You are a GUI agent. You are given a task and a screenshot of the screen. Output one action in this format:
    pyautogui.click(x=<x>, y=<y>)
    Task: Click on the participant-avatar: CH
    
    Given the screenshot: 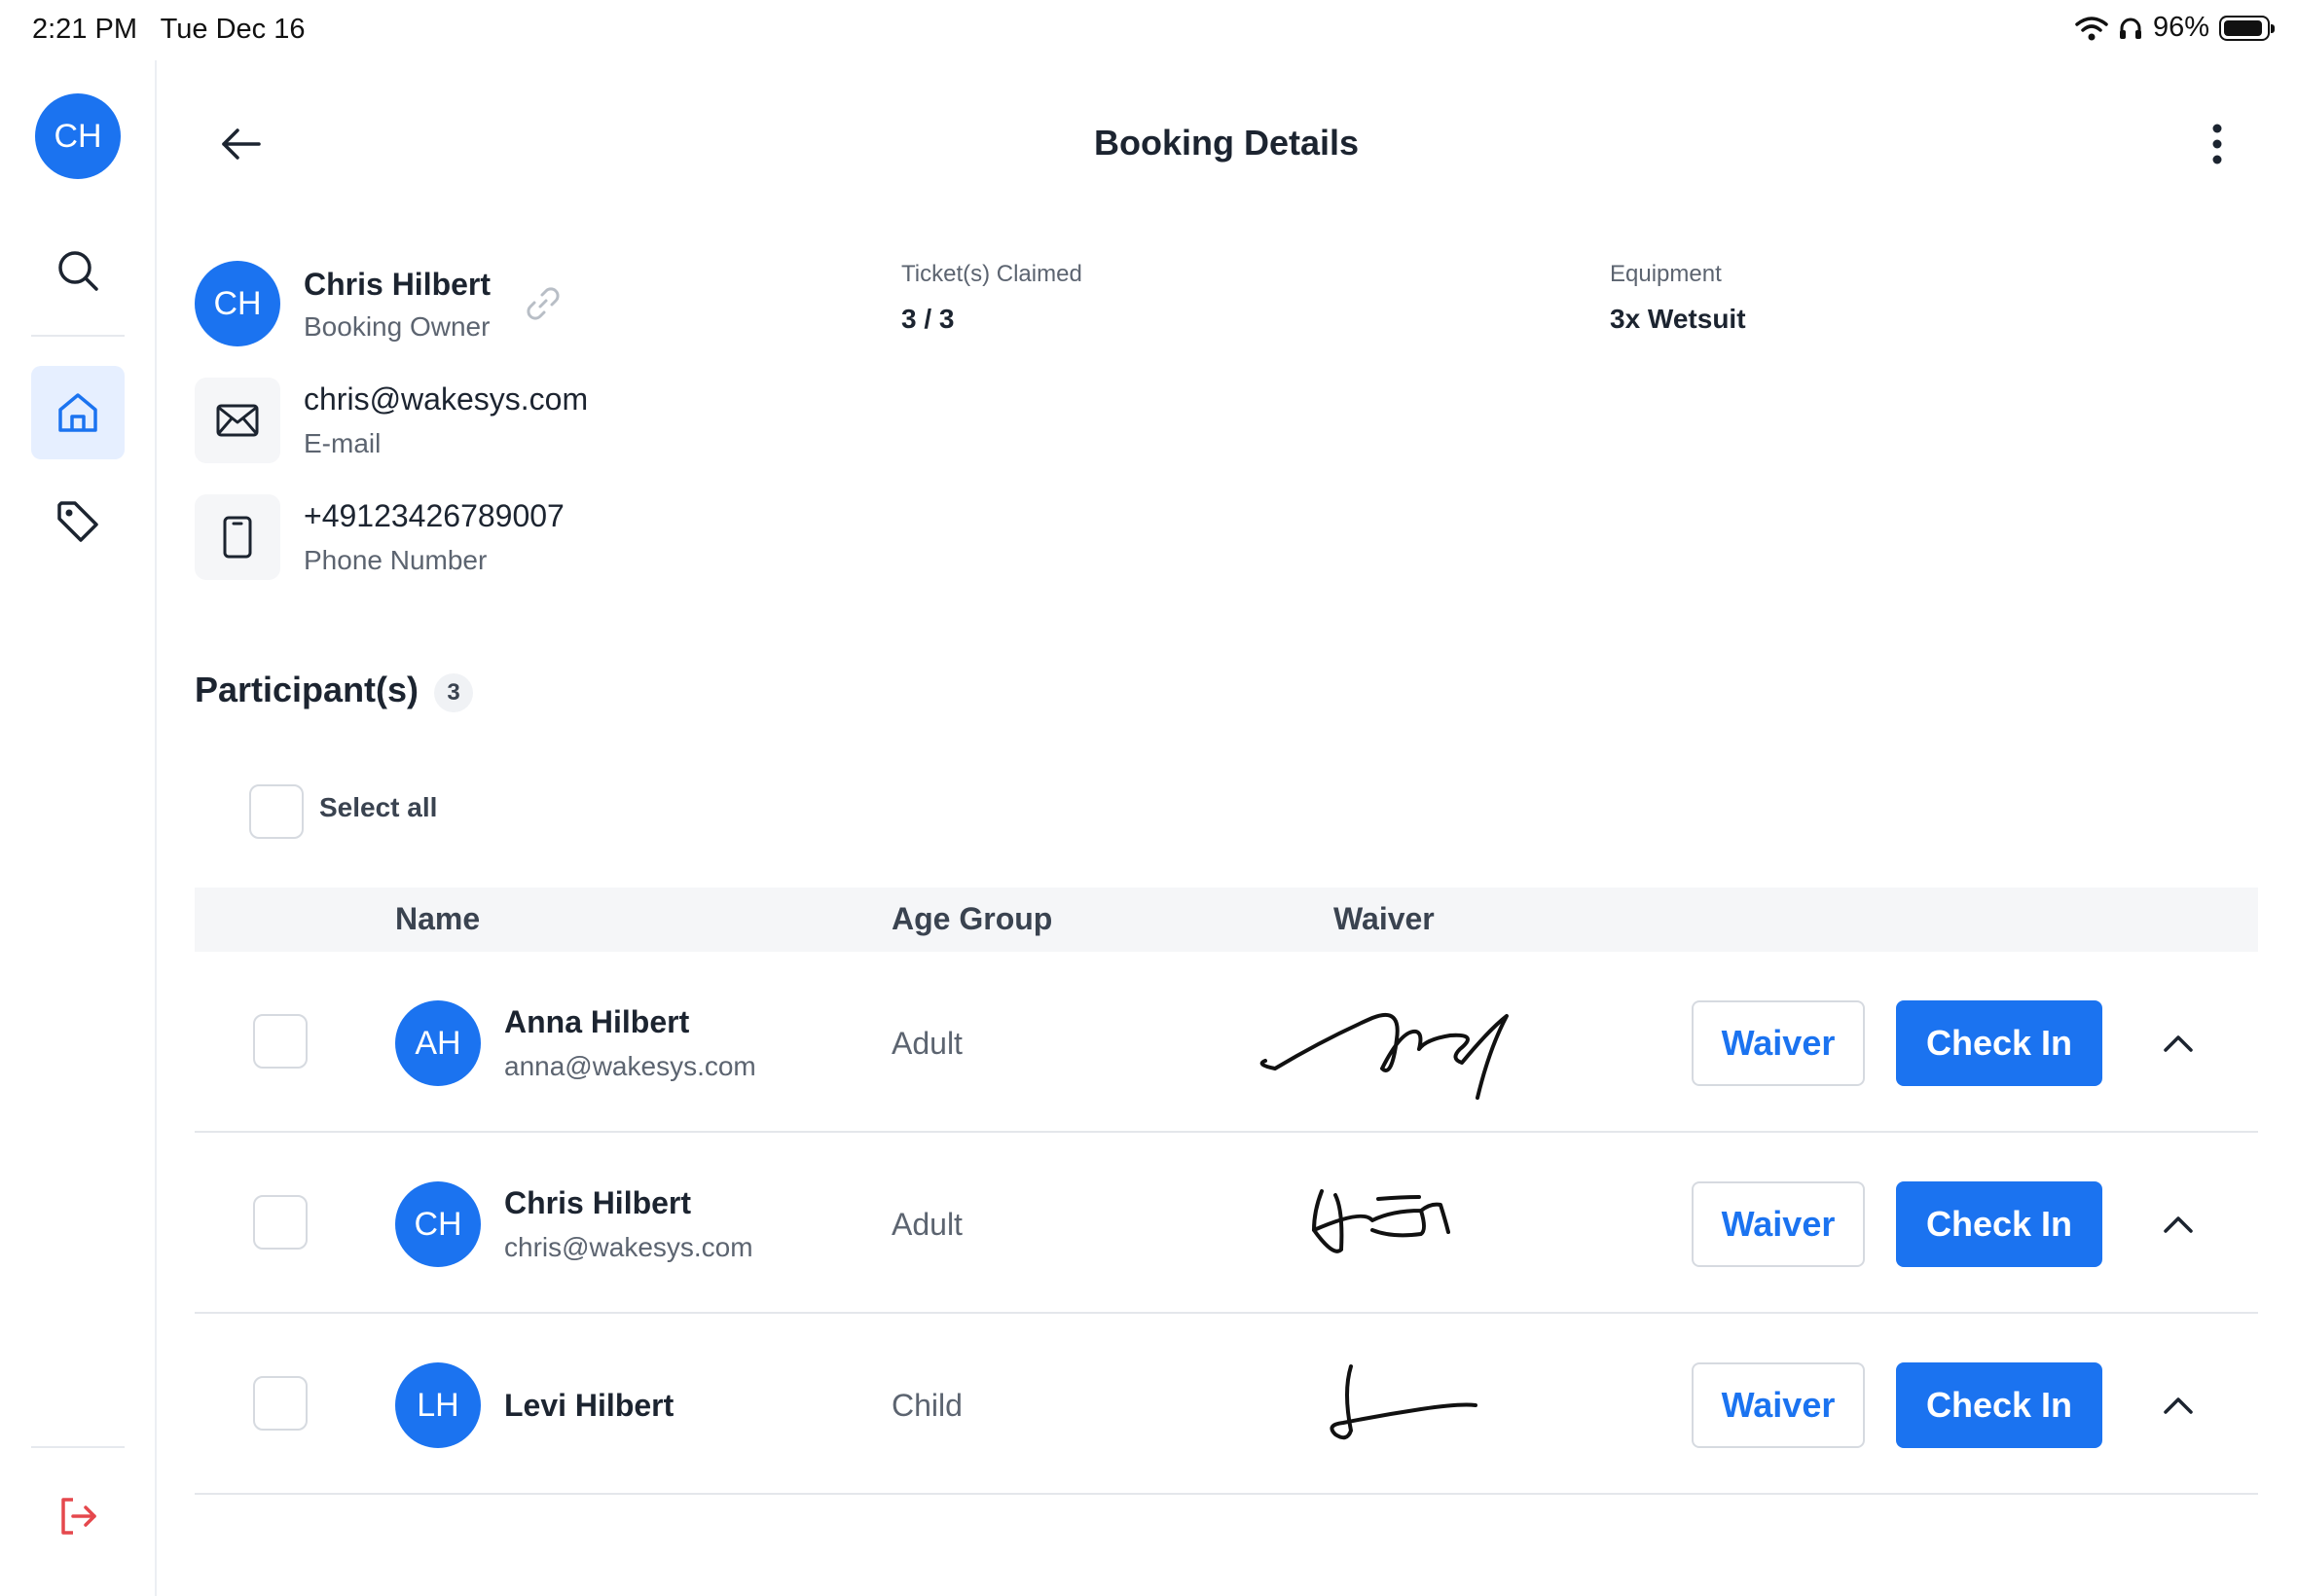 What is the action you would take?
    pyautogui.click(x=438, y=1224)
    